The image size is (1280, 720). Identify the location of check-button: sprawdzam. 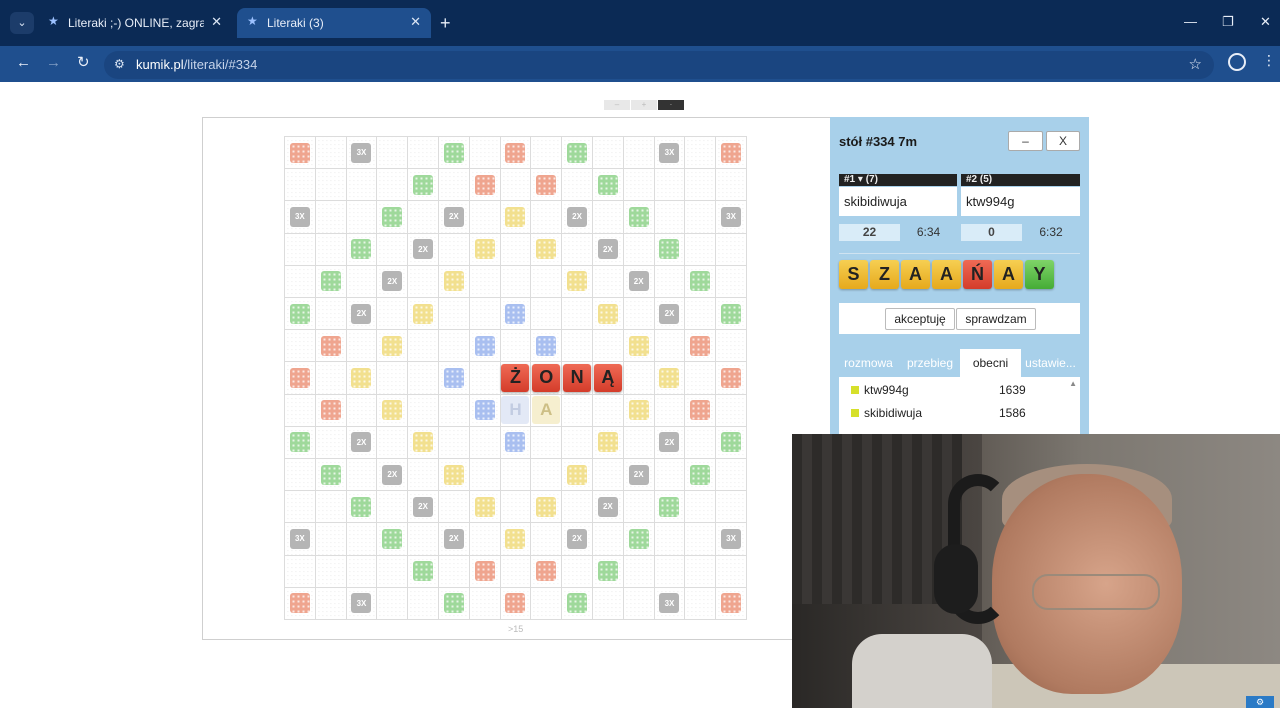
(996, 319).